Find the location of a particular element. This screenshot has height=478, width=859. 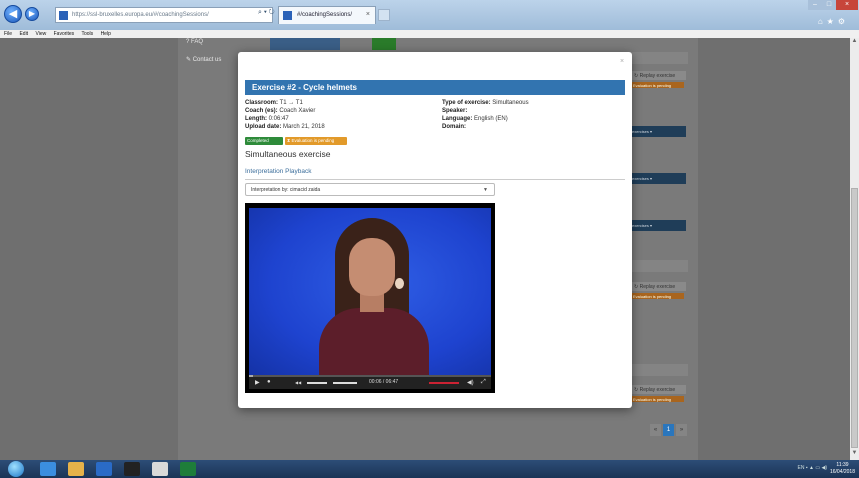

menu-edit: Edit is located at coordinates (23, 34).